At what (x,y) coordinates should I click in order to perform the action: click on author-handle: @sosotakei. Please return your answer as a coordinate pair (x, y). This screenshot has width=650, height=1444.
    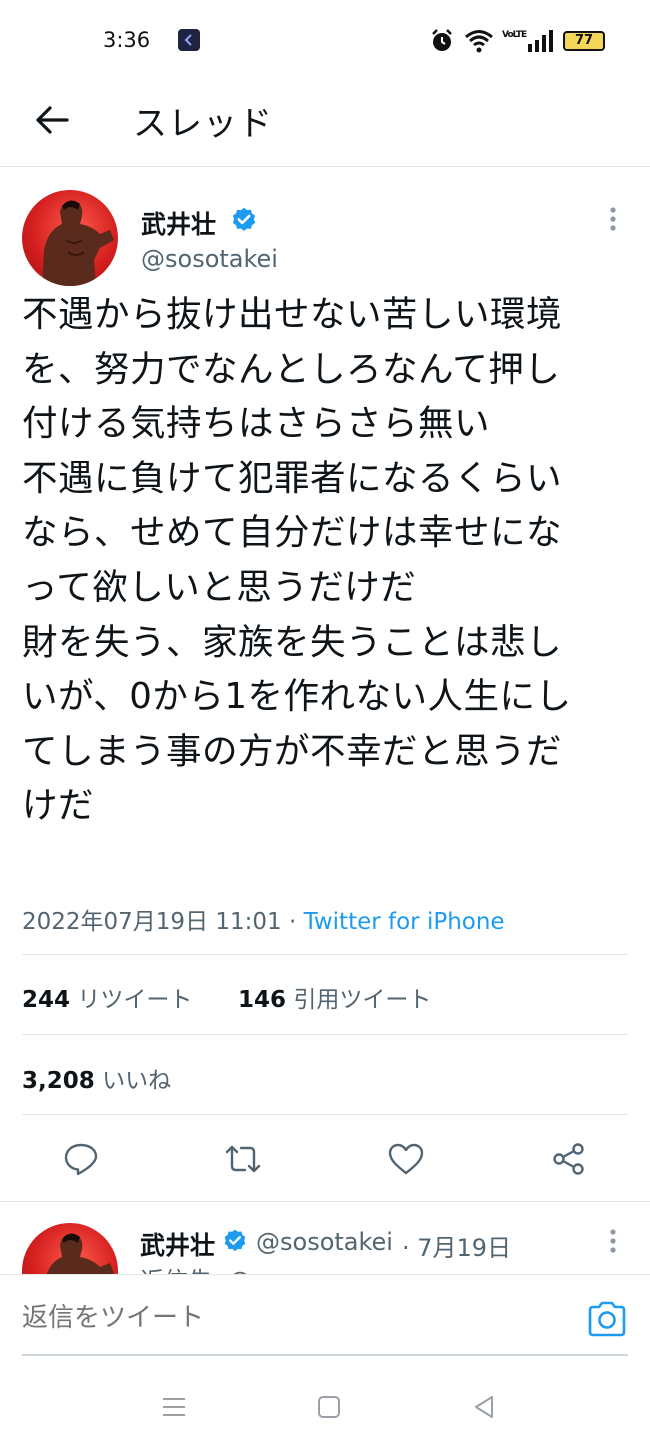
    Looking at the image, I should click on (209, 259).